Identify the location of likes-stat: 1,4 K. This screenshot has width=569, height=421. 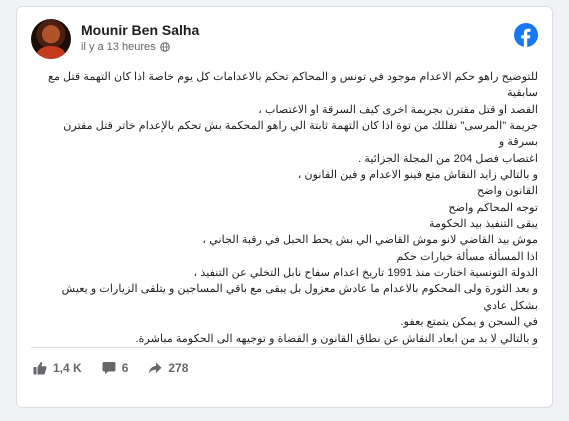
(57, 368).